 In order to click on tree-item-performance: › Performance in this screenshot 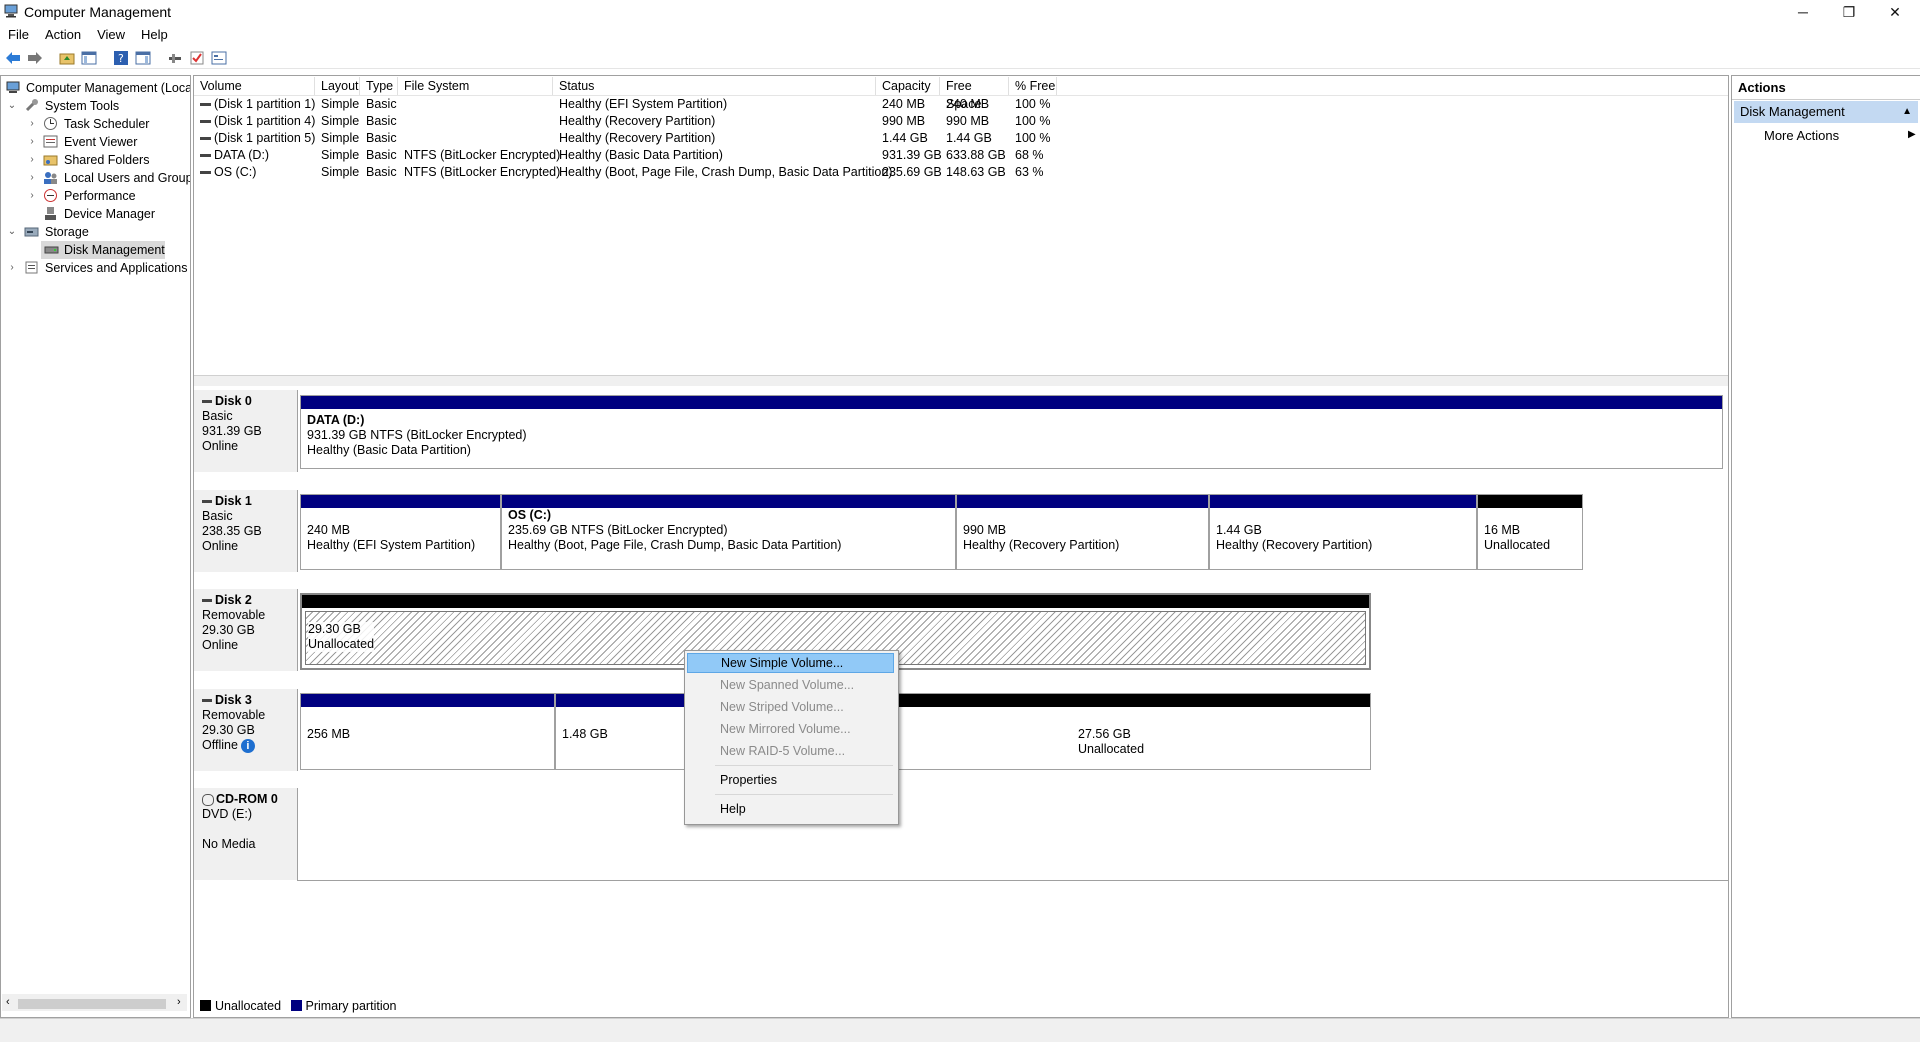, I will do `click(95, 196)`.